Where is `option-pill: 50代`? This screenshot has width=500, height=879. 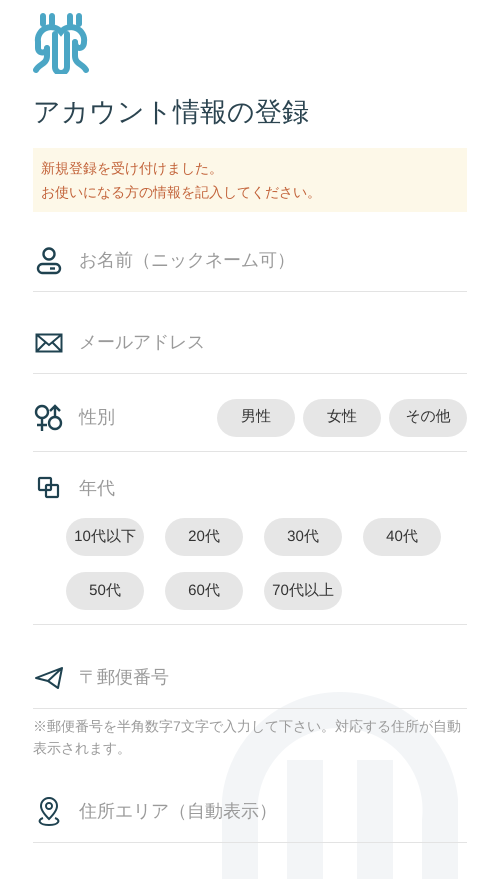 option-pill: 50代 is located at coordinates (105, 591).